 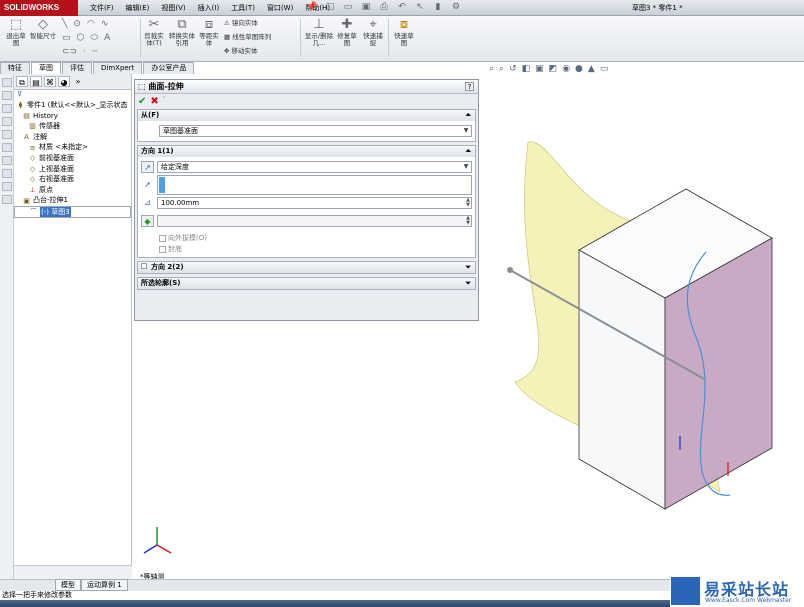 I want to click on direction1-group-header: 方向 1(1) ⏶, so click(x=306, y=151).